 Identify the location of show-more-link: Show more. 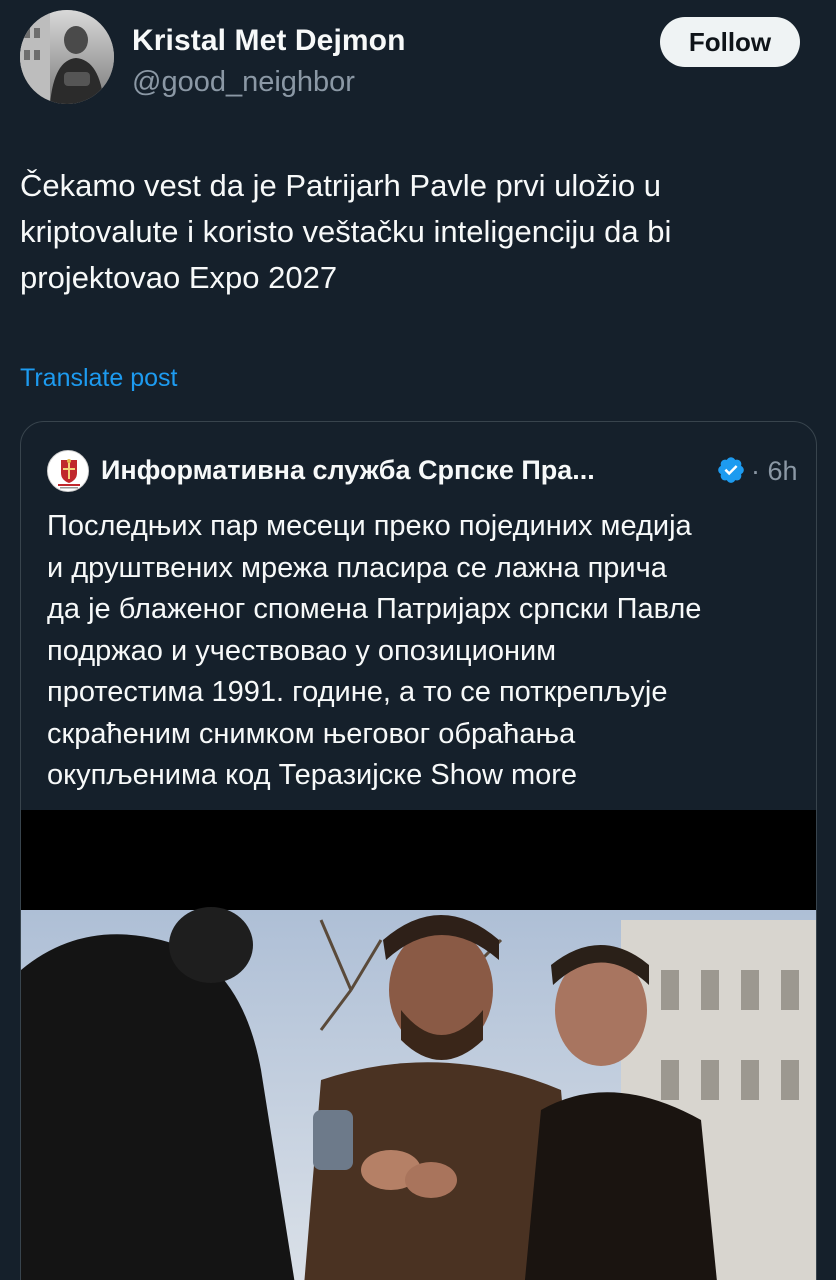
(503, 775).